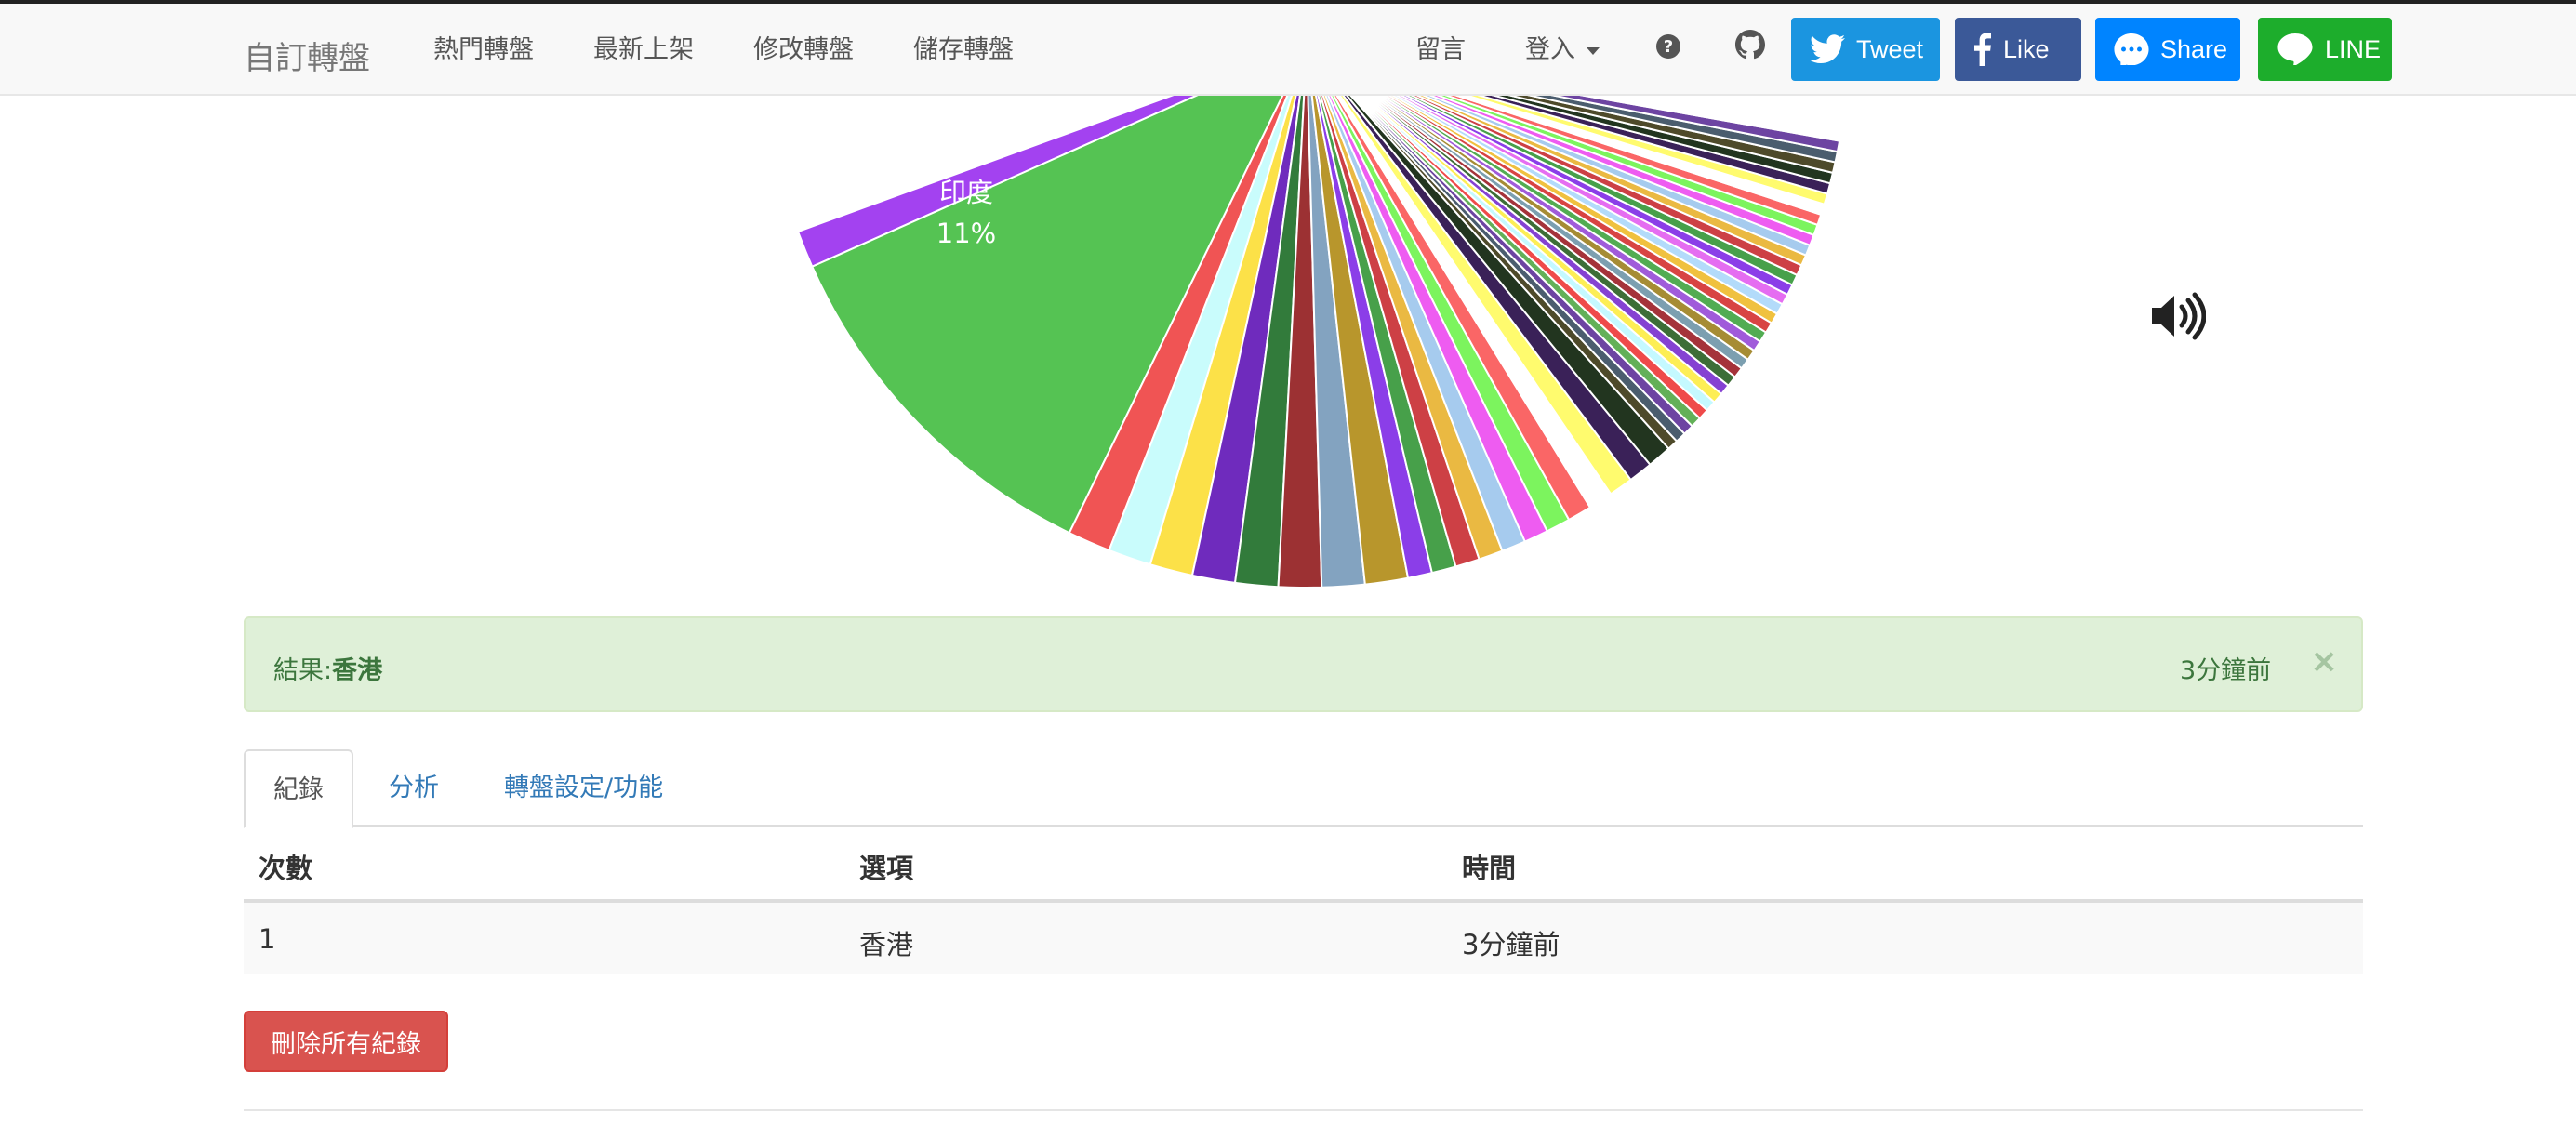  Describe the element at coordinates (303, 671) in the screenshot. I see `result-prefix: 結果:` at that location.